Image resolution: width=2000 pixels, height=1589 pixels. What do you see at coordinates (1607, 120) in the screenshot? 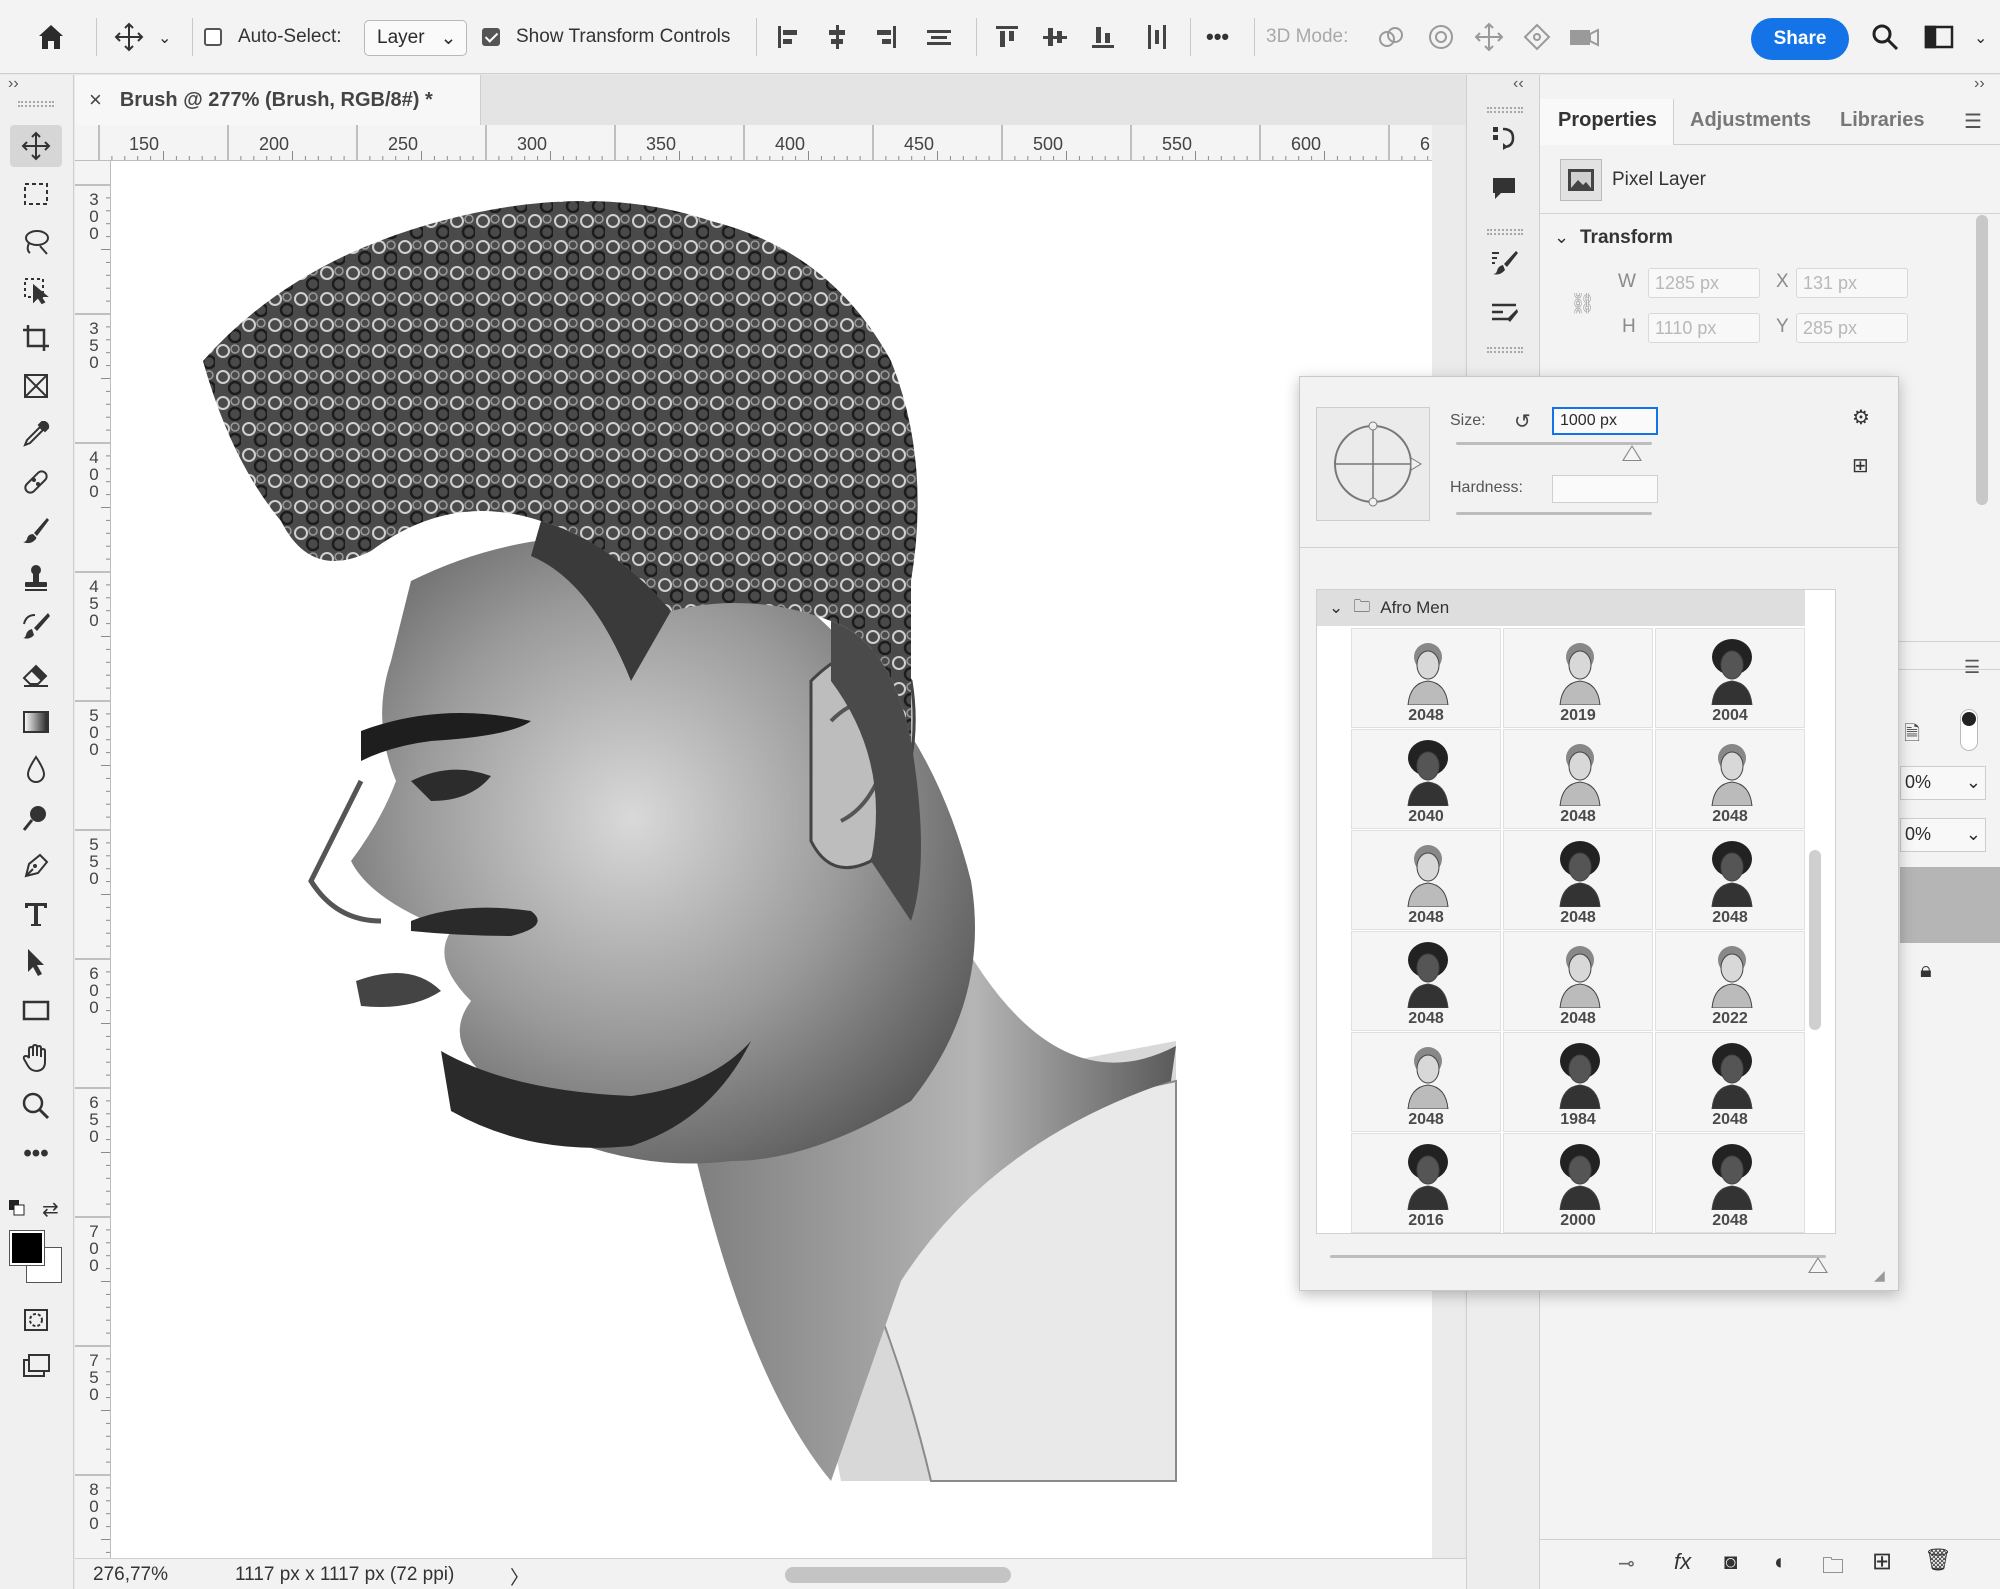
I see `tab-properties: Properties` at bounding box center [1607, 120].